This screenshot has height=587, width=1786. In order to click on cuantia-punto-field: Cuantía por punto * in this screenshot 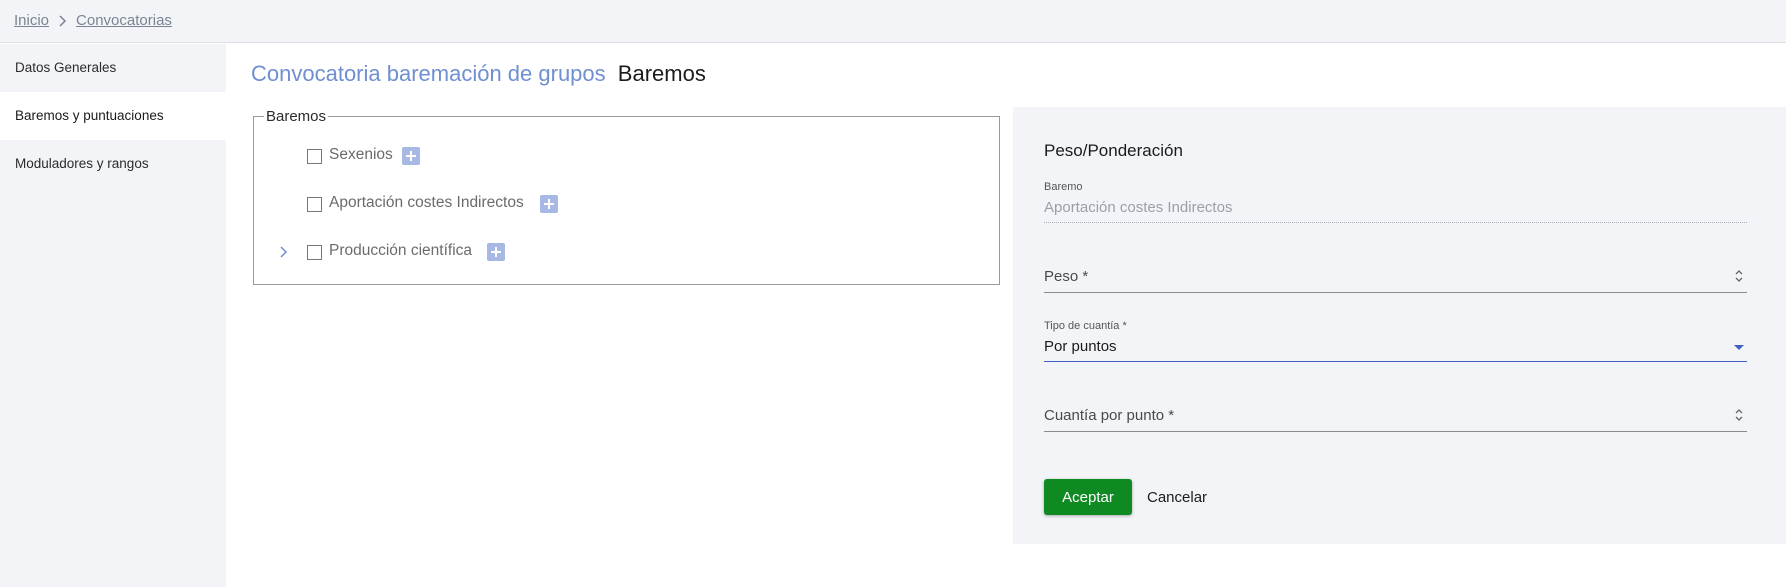, I will do `click(1109, 415)`.